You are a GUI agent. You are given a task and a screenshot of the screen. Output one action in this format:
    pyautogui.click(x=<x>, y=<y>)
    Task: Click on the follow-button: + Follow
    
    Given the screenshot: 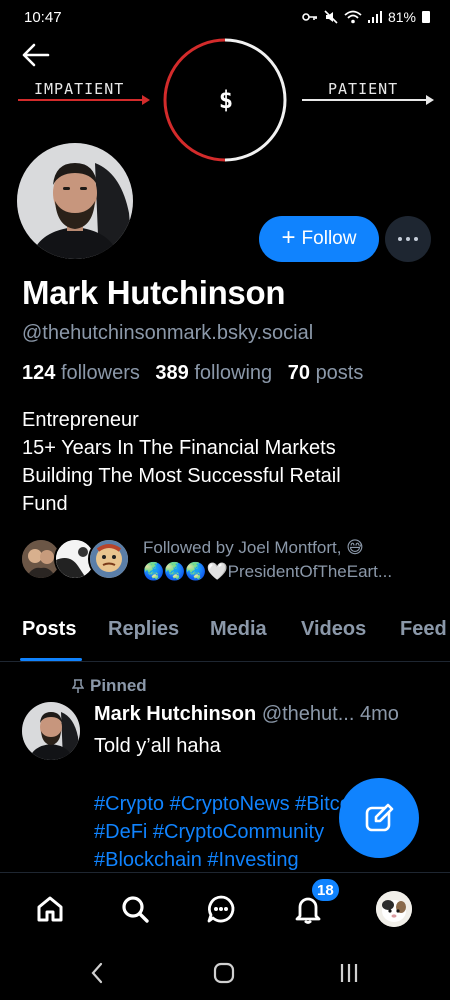 What is the action you would take?
    pyautogui.click(x=319, y=239)
    